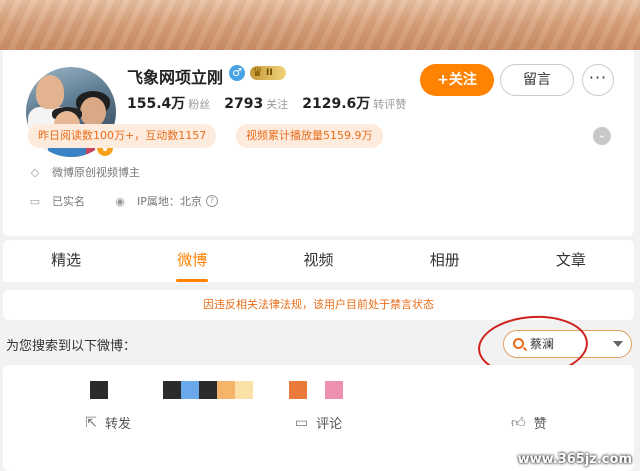 The image size is (640, 471). What do you see at coordinates (192, 261) in the screenshot?
I see `tab-weibo: 微博` at bounding box center [192, 261].